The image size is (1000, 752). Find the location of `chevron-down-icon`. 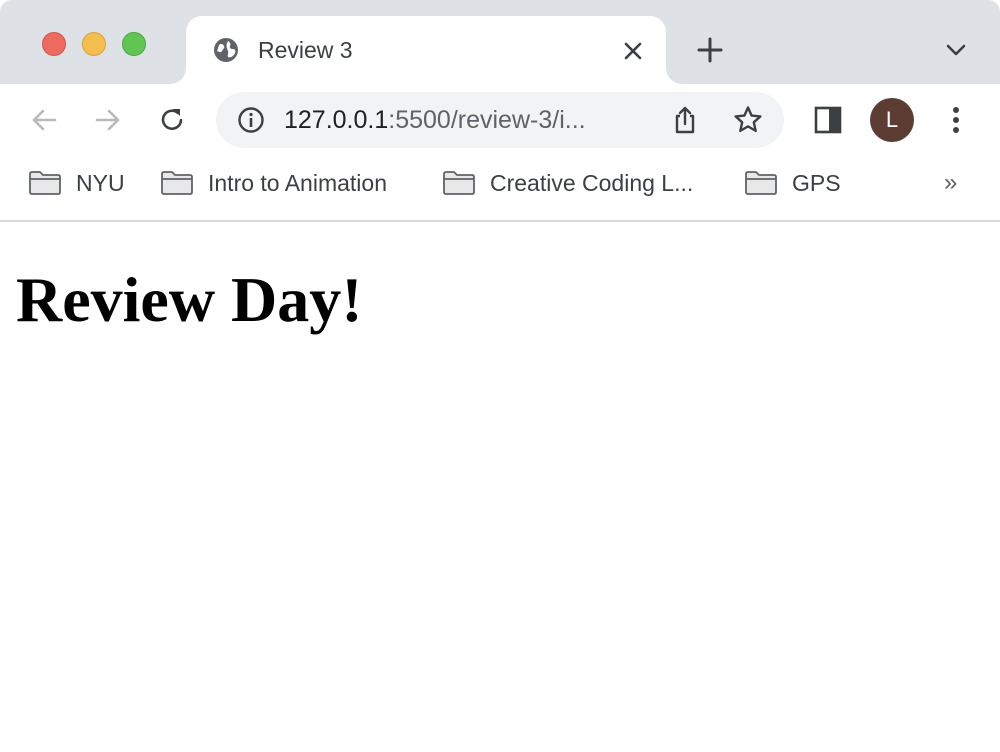

chevron-down-icon is located at coordinates (956, 50).